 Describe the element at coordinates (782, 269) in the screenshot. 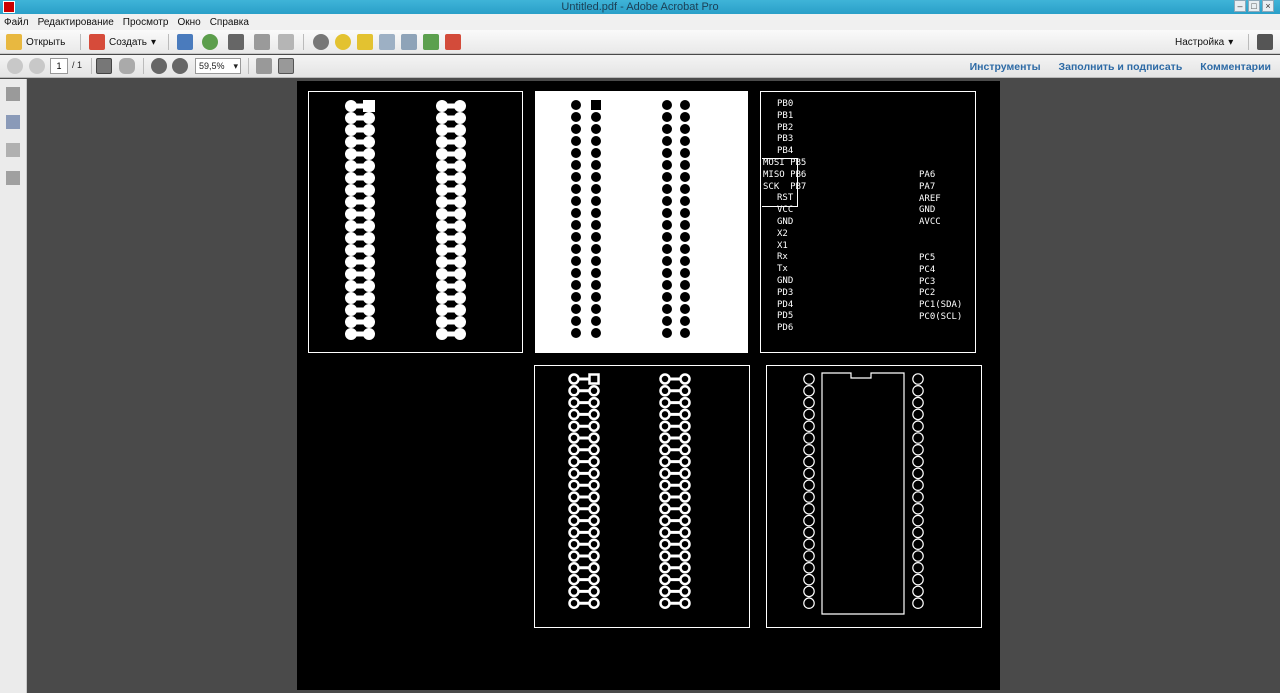

I see `pin-label: Tx` at that location.